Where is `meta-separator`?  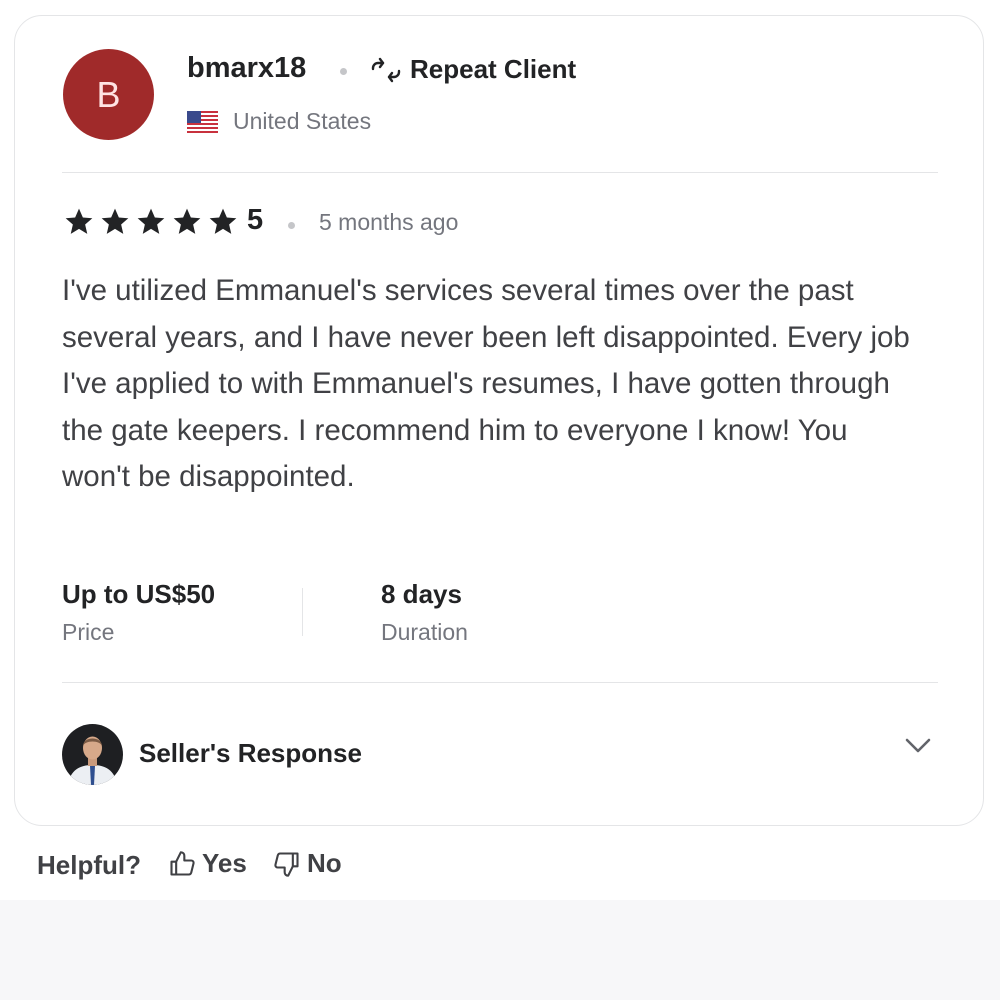
meta-separator is located at coordinates (302, 612).